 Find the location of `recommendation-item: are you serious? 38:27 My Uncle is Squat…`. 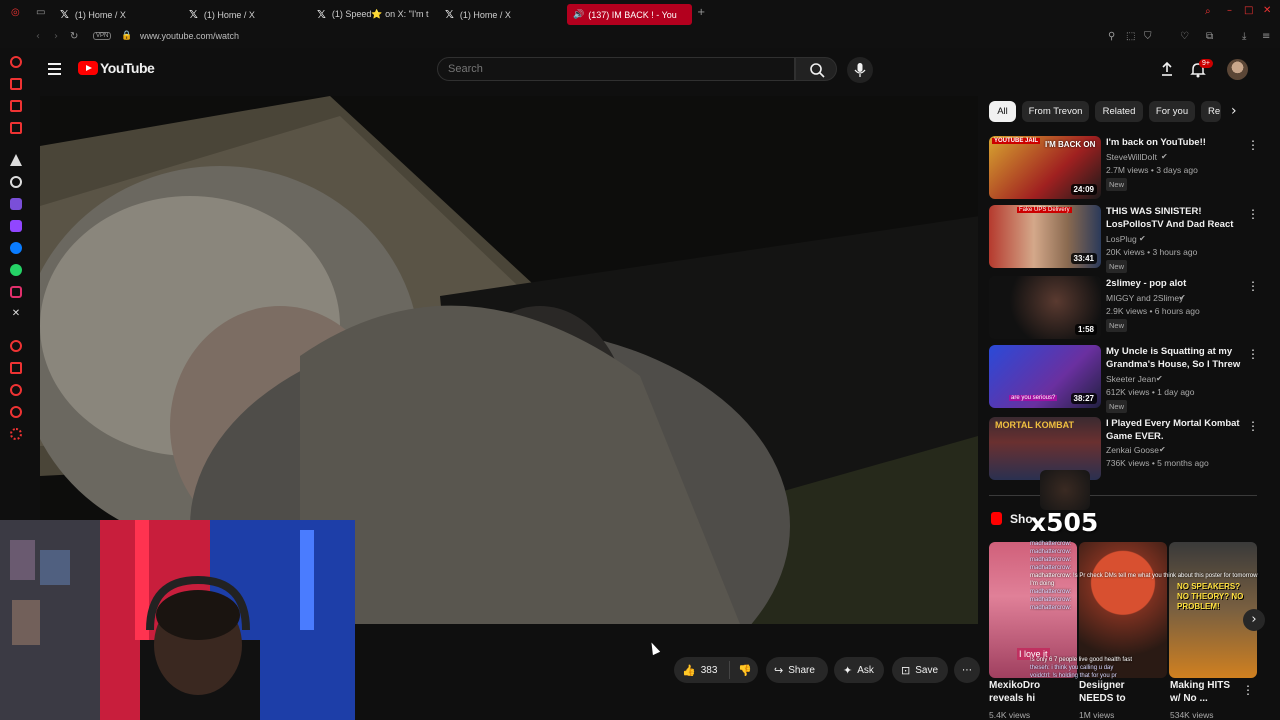

recommendation-item: are you serious? 38:27 My Uncle is Squat… is located at coordinates (1124, 379).